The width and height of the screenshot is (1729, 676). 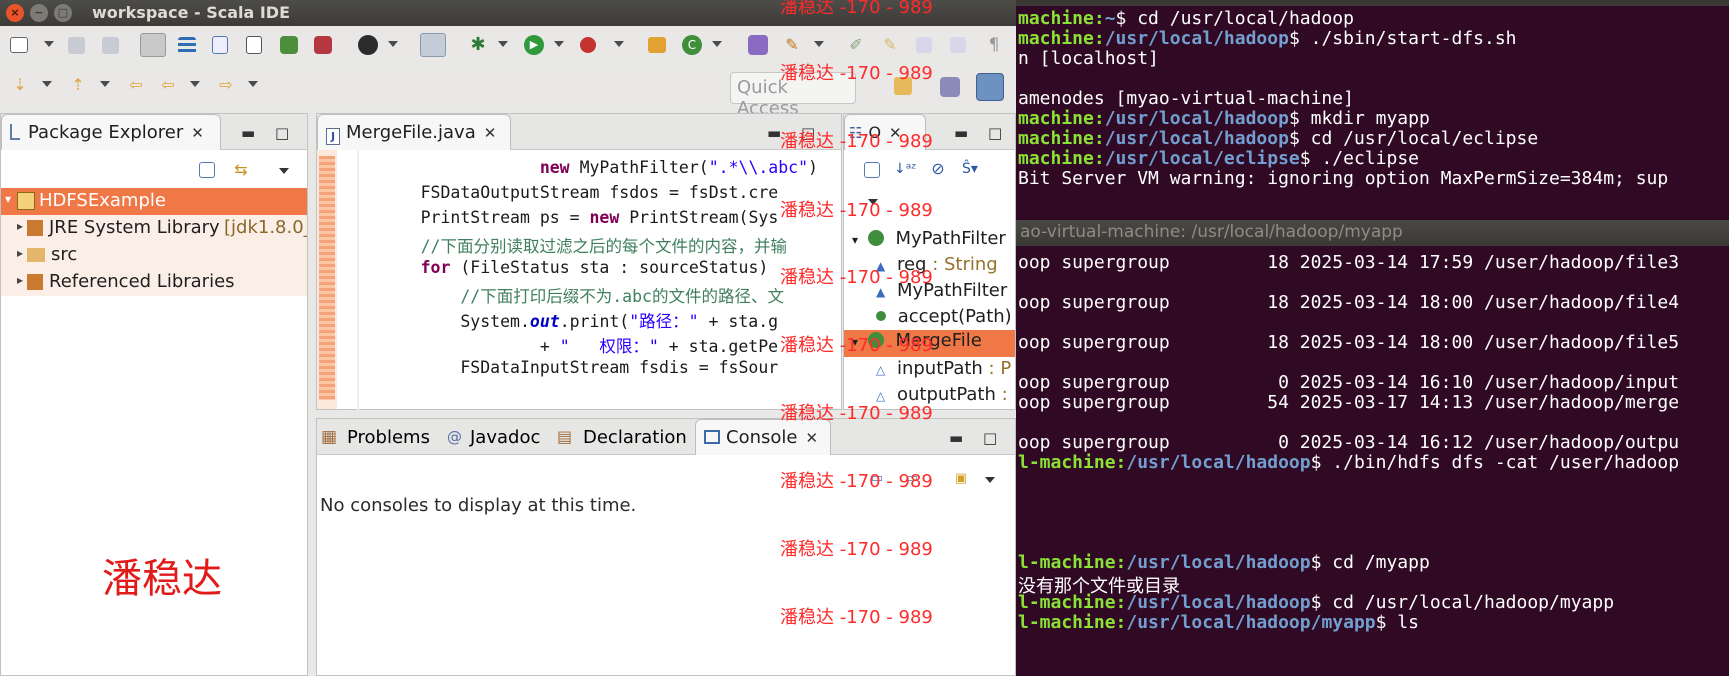 What do you see at coordinates (282, 133) in the screenshot?
I see `maximize-view-icon: □` at bounding box center [282, 133].